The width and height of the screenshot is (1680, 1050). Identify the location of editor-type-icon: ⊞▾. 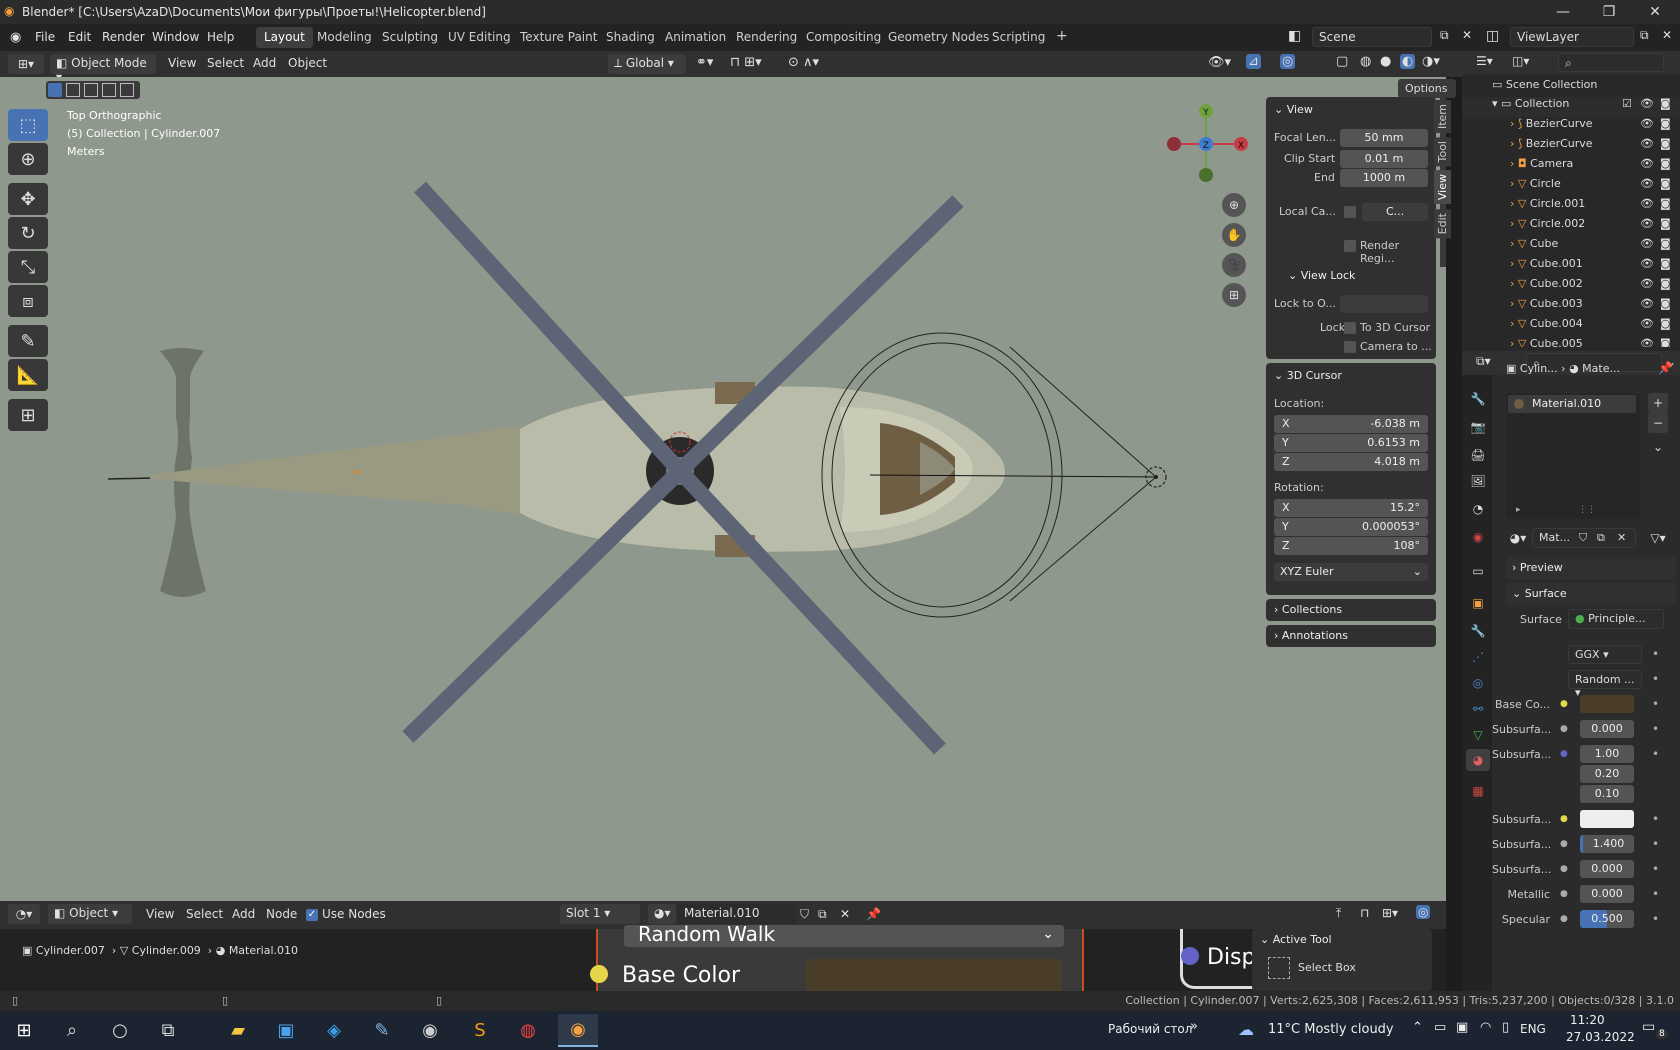
(26, 64).